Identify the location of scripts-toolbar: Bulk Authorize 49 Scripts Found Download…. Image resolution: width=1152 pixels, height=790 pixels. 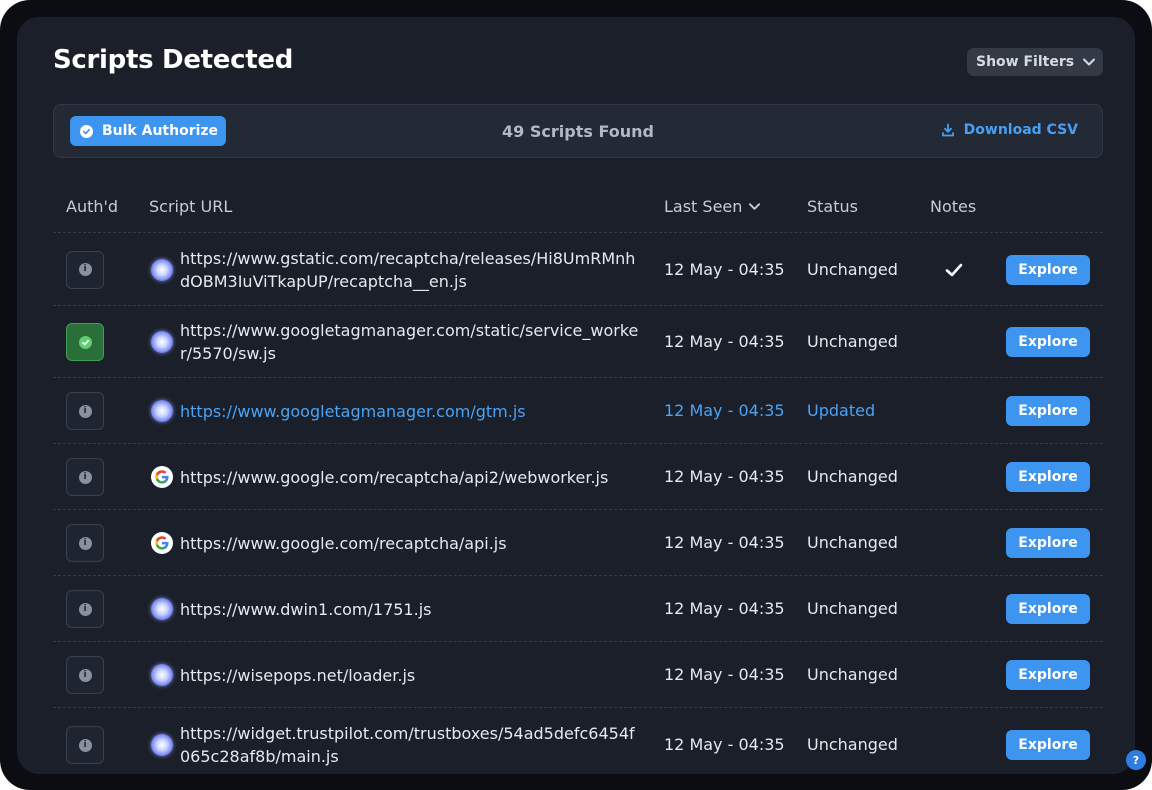
(578, 131).